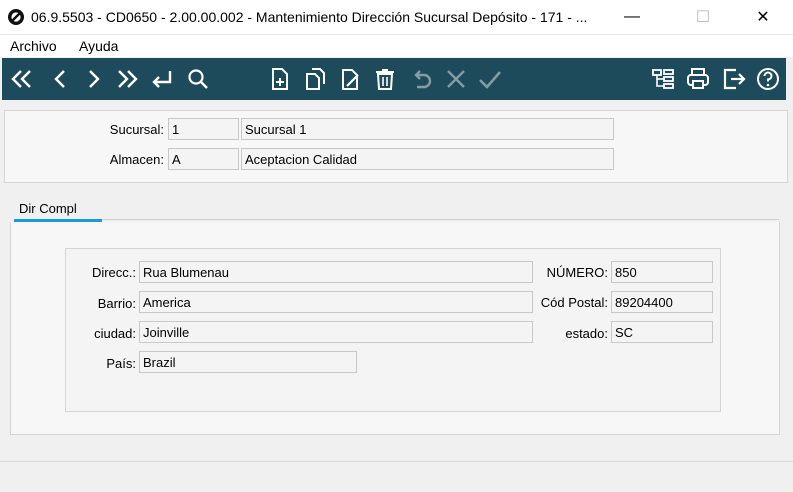  I want to click on menu-bar: Archivo Ayuda, so click(396, 46).